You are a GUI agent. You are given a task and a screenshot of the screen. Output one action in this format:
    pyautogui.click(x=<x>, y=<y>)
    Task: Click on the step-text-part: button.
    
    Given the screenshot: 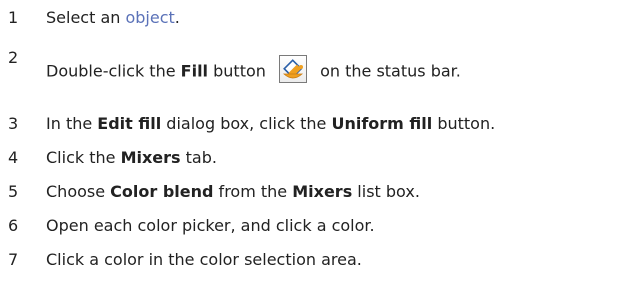 What is the action you would take?
    pyautogui.click(x=464, y=123)
    